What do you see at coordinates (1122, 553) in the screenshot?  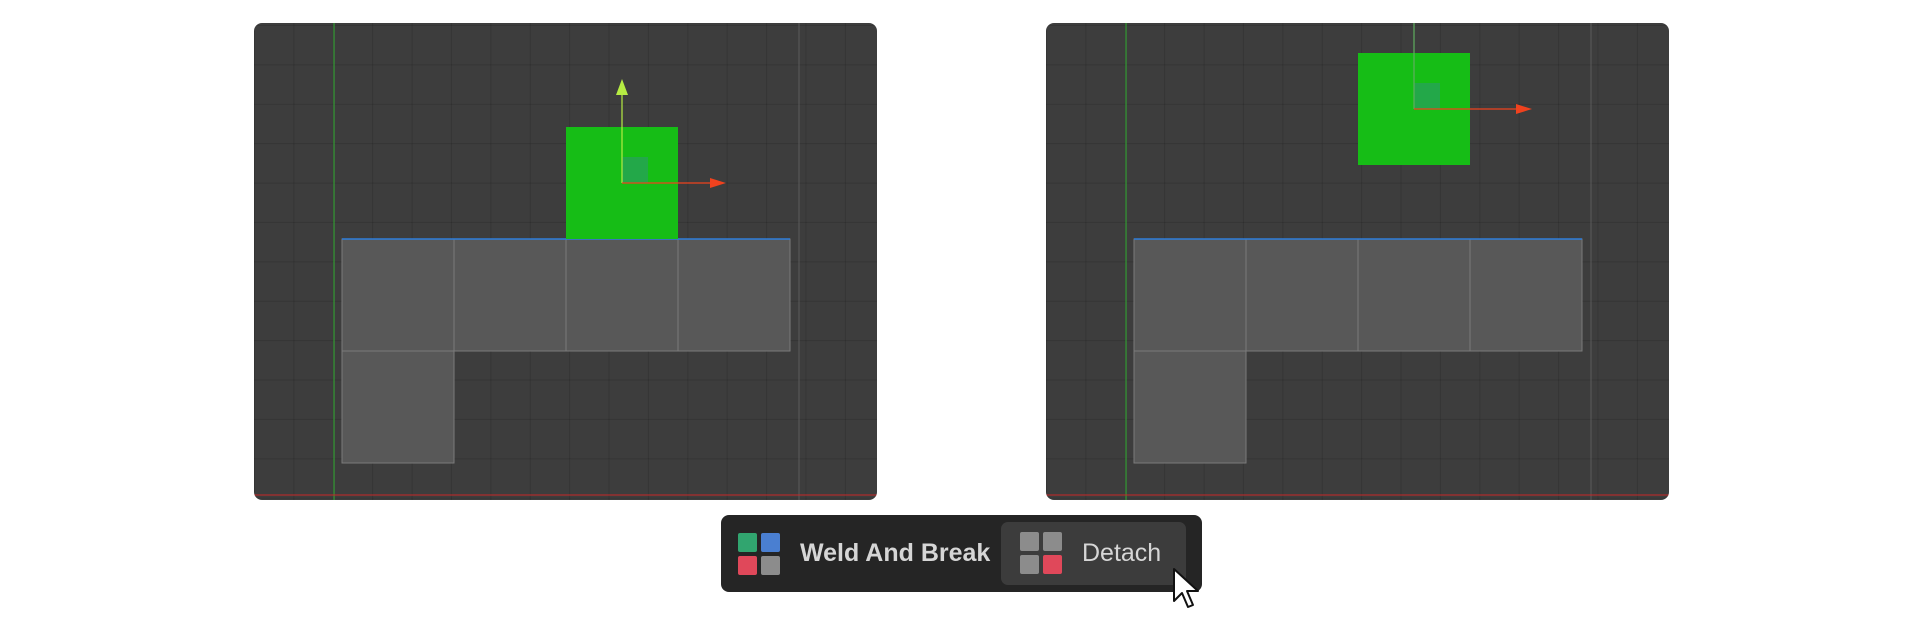 I see `detach-label: Detach` at bounding box center [1122, 553].